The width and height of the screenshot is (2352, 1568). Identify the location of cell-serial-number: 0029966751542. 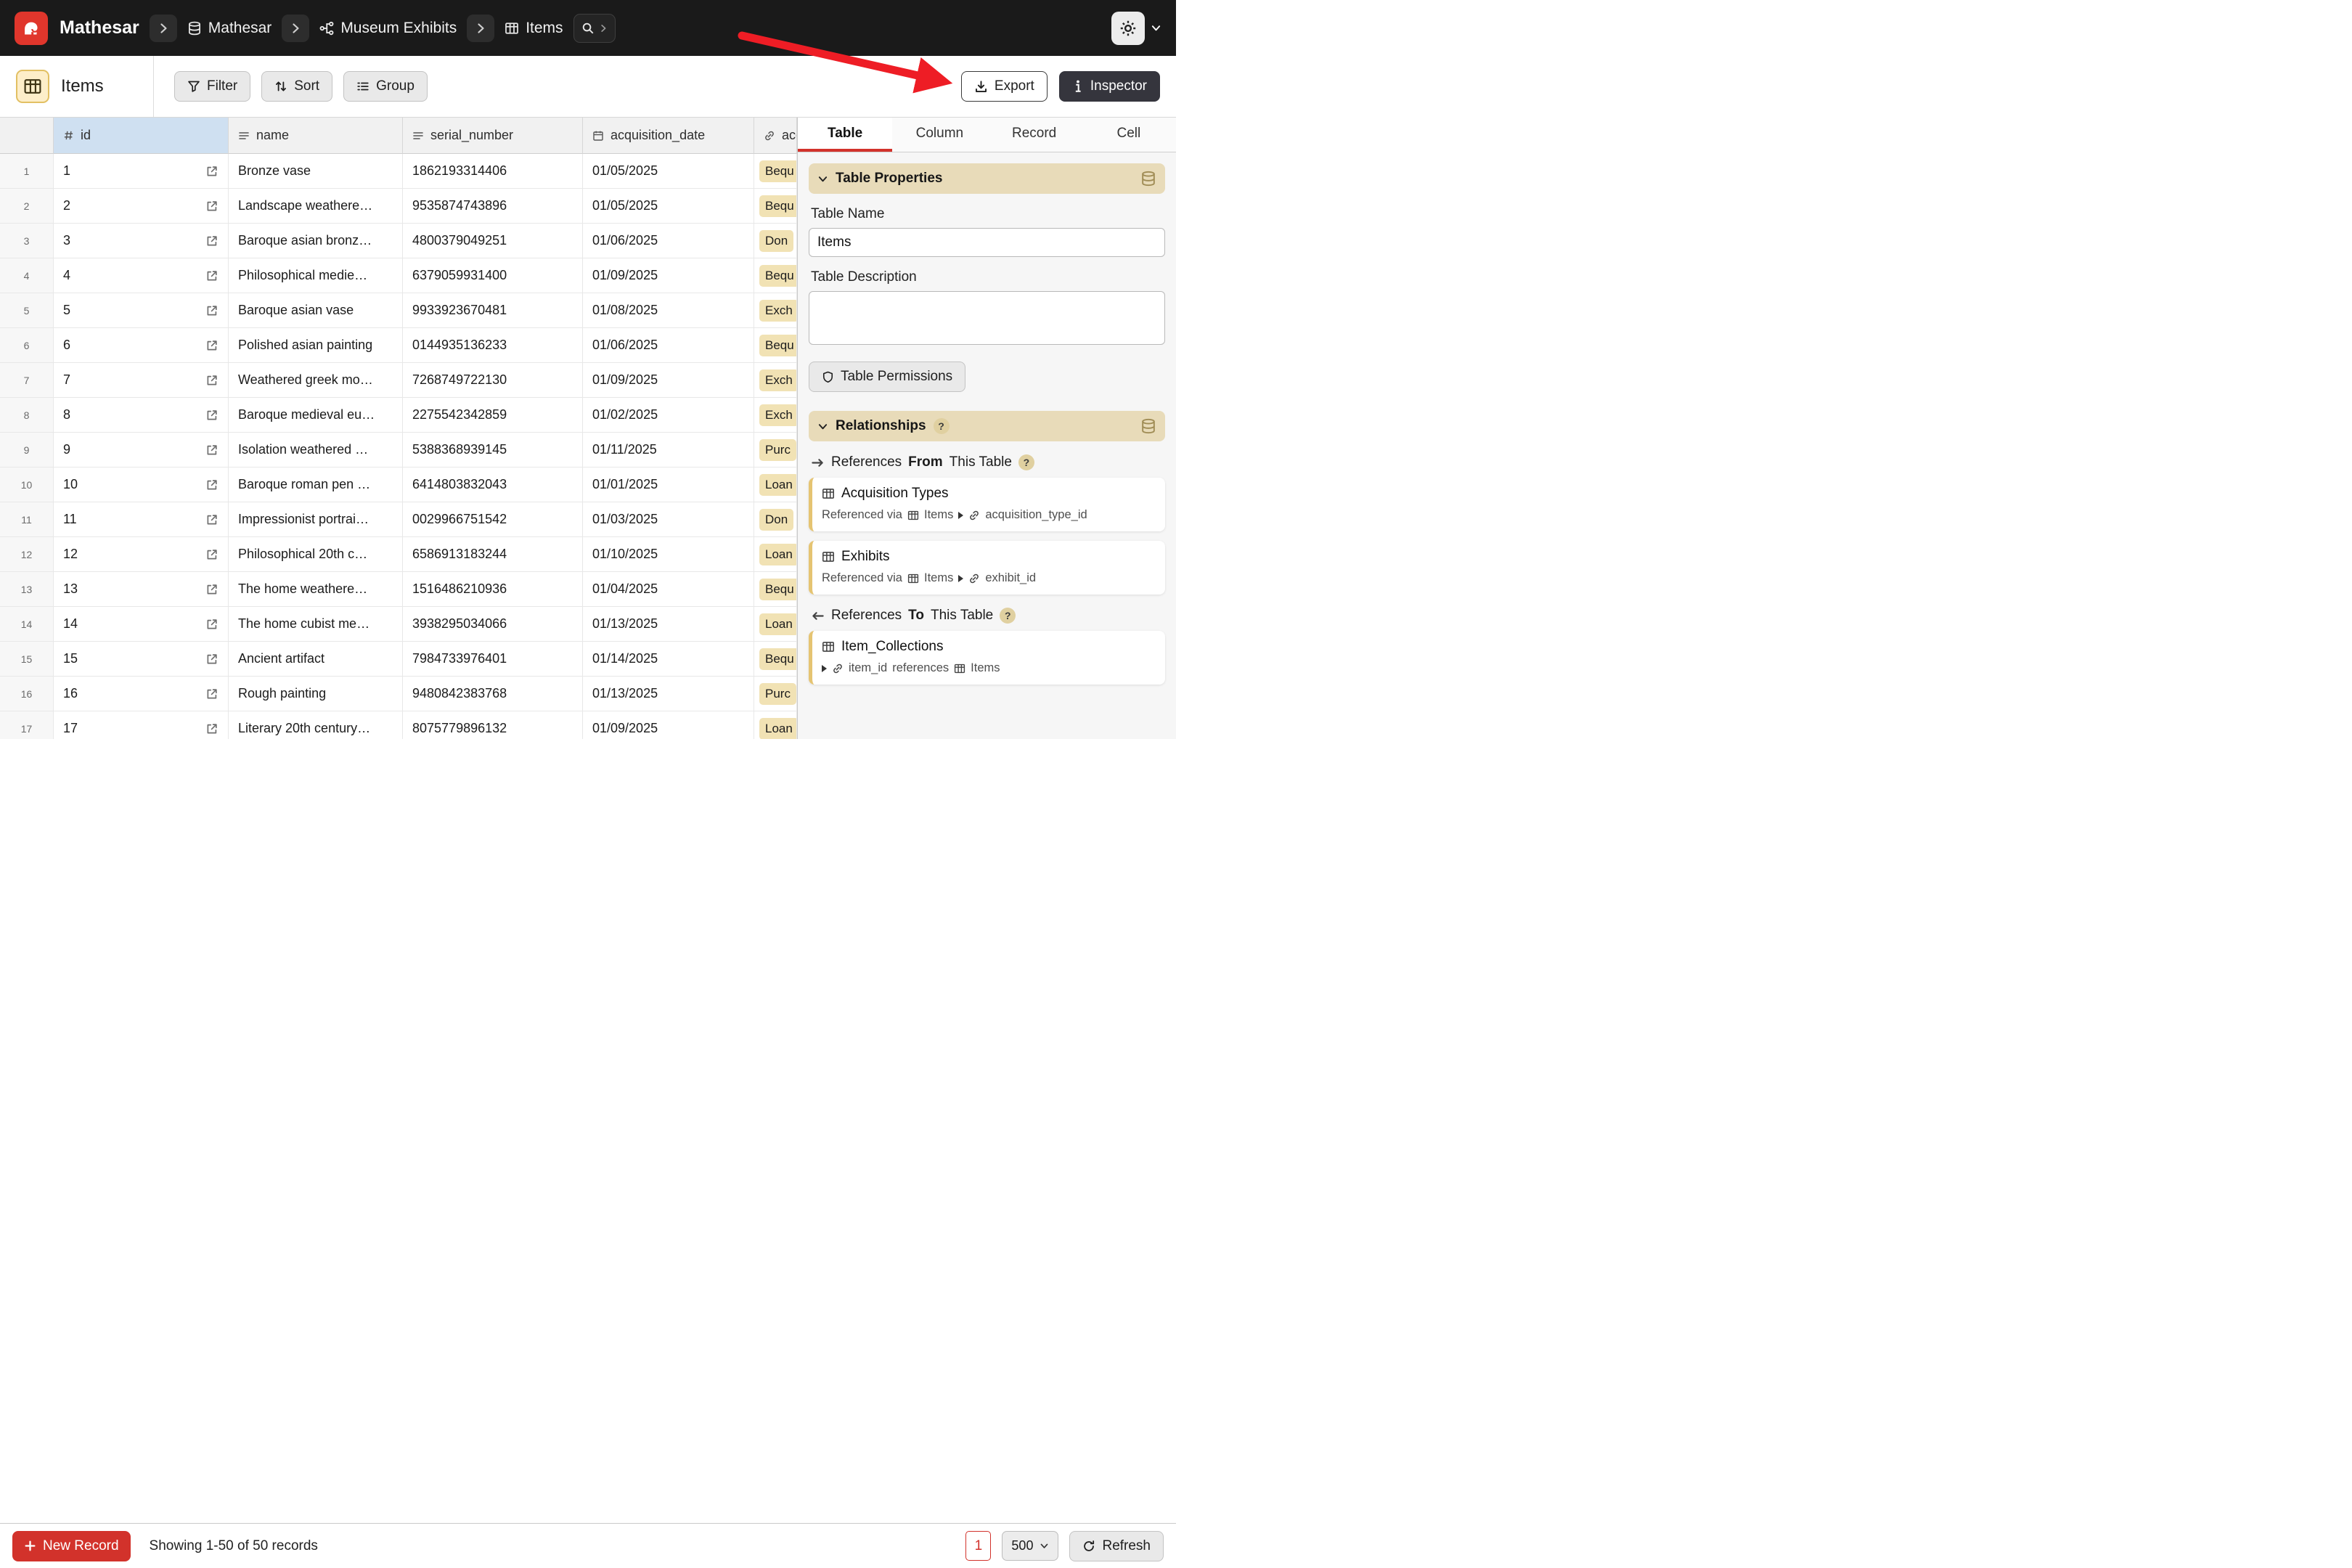
(493, 519).